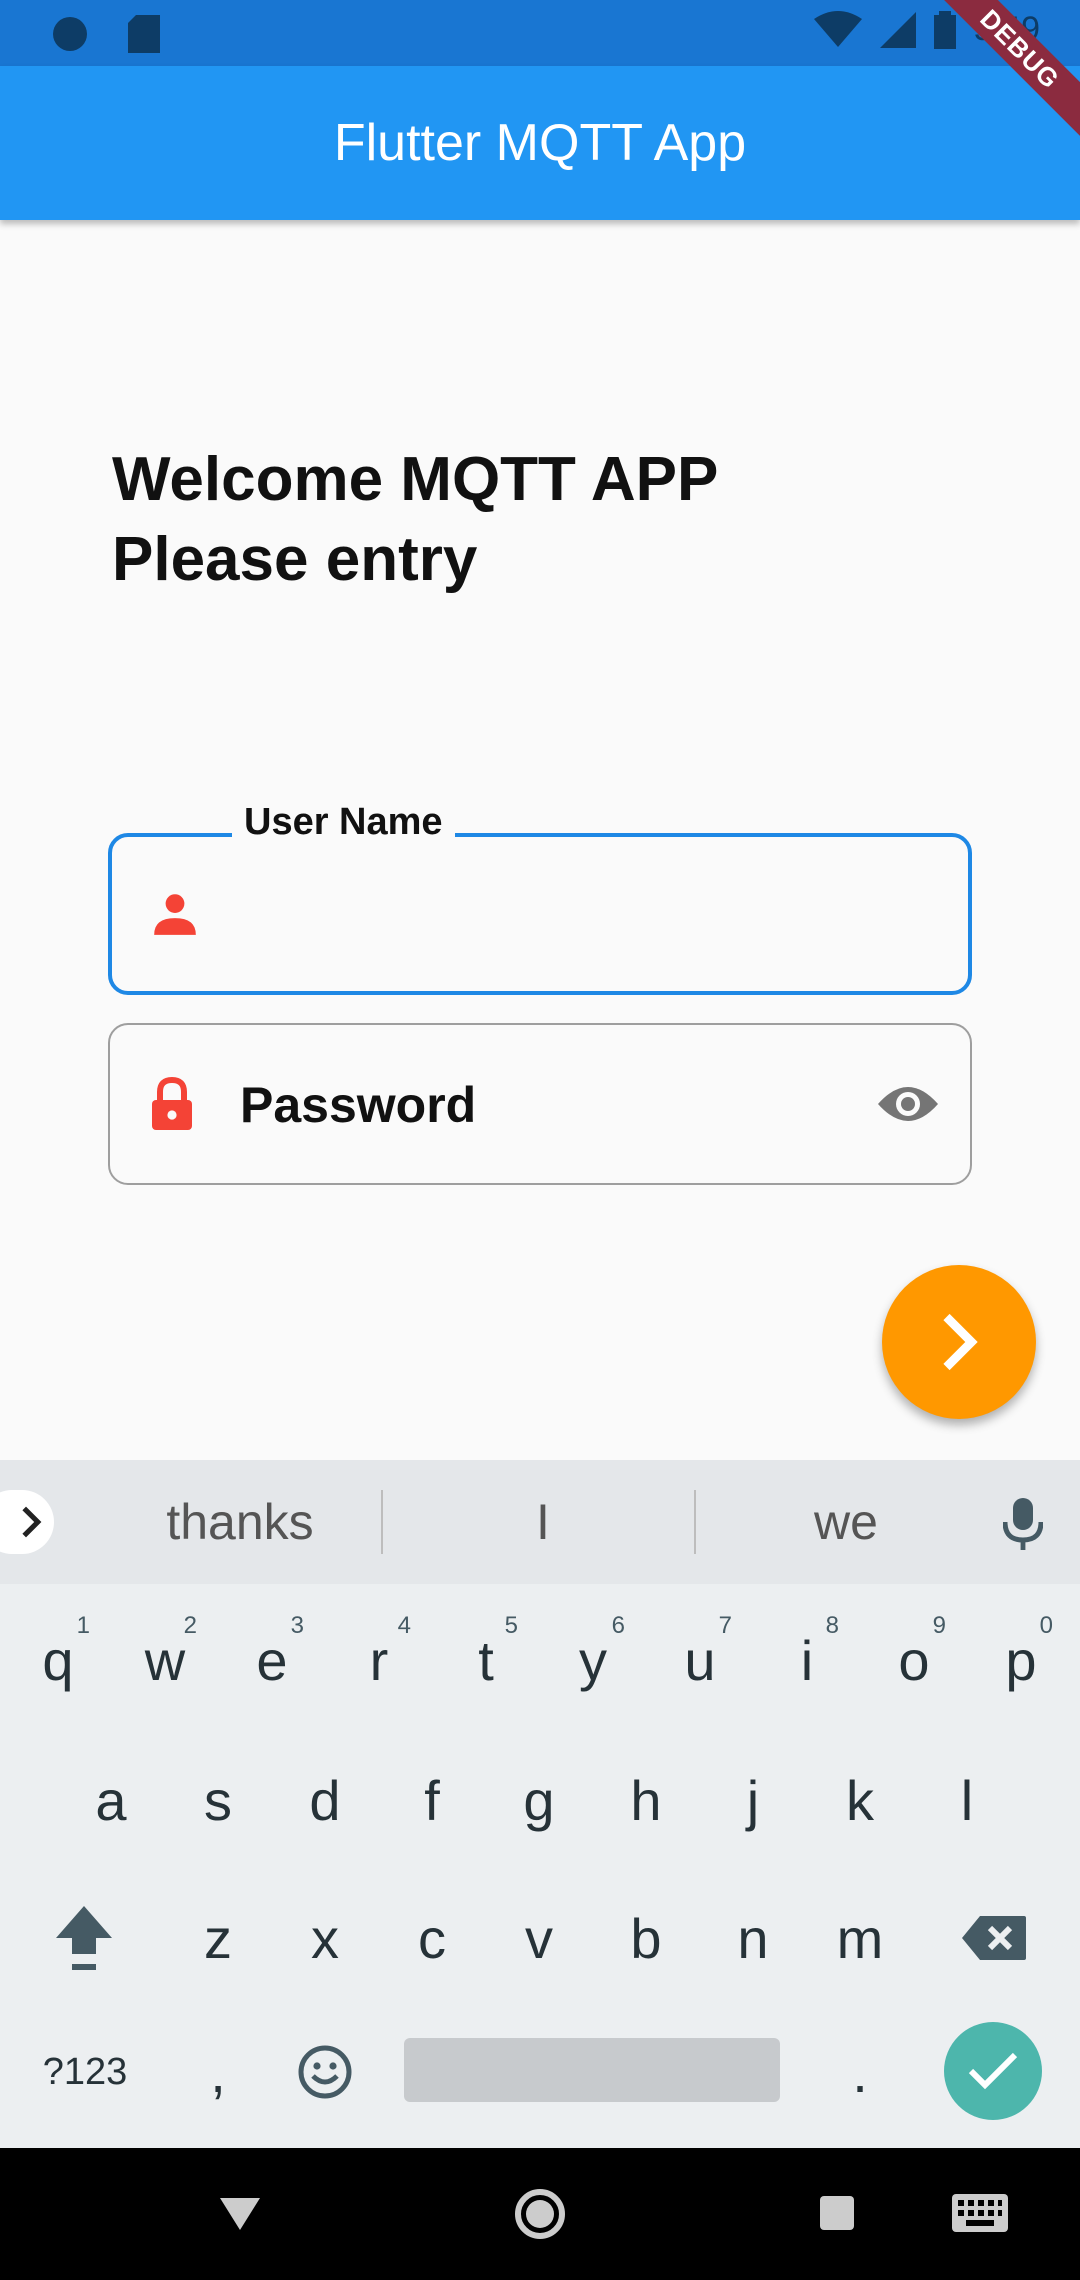  Describe the element at coordinates (753, 1938) in the screenshot. I see `key-n: n` at that location.